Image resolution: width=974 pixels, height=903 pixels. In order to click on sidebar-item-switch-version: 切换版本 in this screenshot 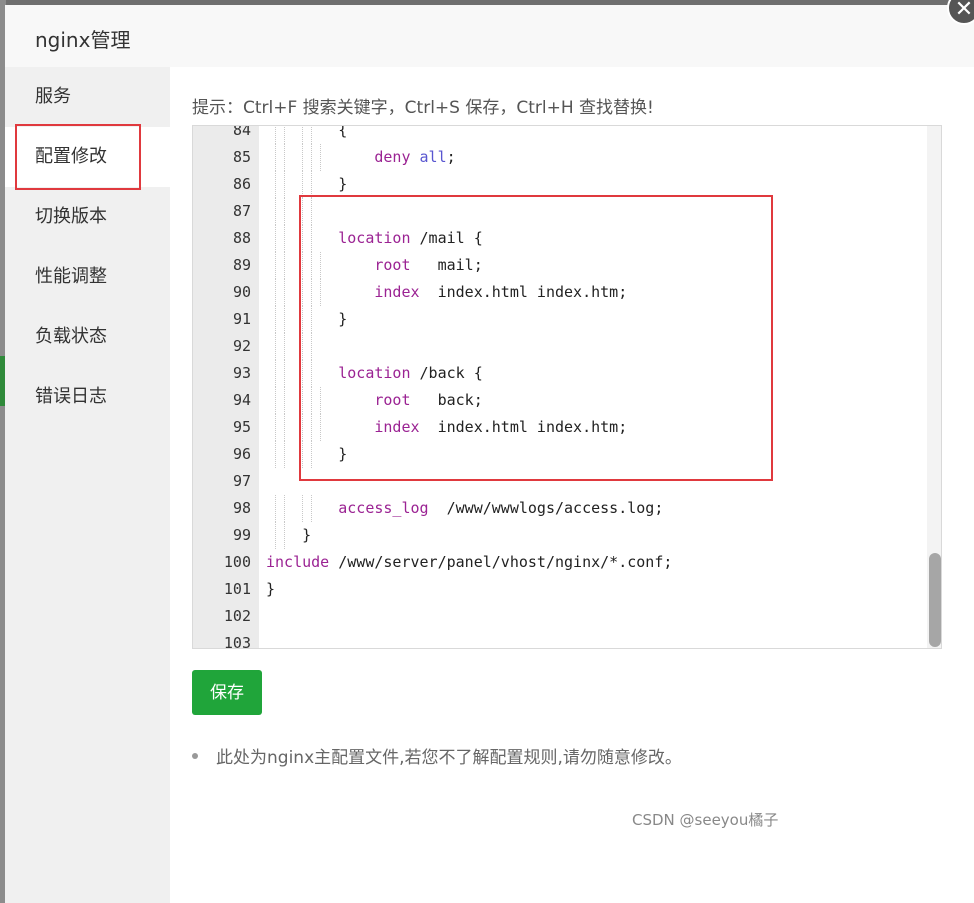, I will do `click(87, 217)`.